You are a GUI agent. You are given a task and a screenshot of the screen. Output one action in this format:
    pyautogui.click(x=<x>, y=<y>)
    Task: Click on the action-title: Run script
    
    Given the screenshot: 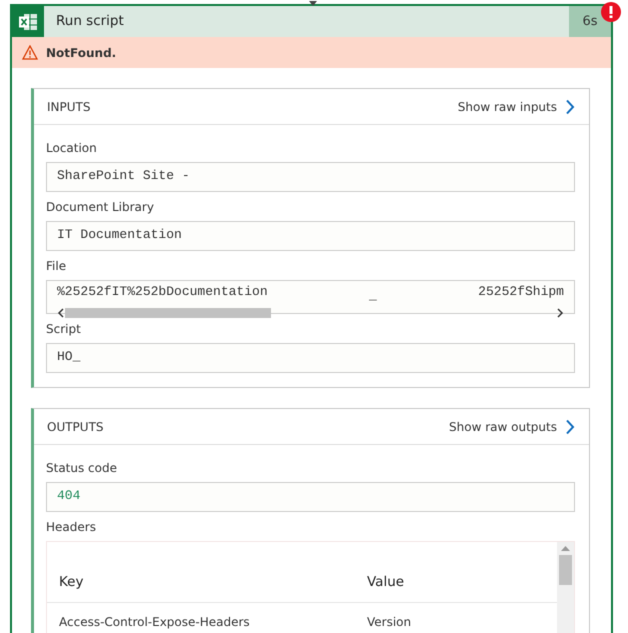 What is the action you would take?
    pyautogui.click(x=90, y=22)
    